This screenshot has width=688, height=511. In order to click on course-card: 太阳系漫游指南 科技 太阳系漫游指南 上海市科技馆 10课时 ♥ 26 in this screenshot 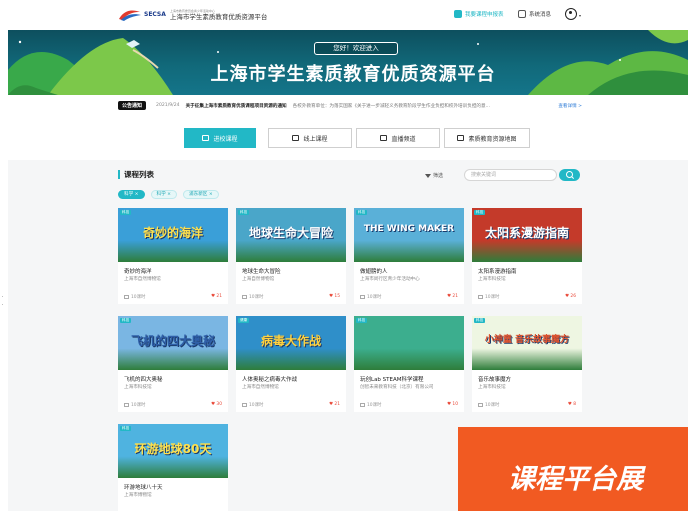, I will do `click(527, 256)`.